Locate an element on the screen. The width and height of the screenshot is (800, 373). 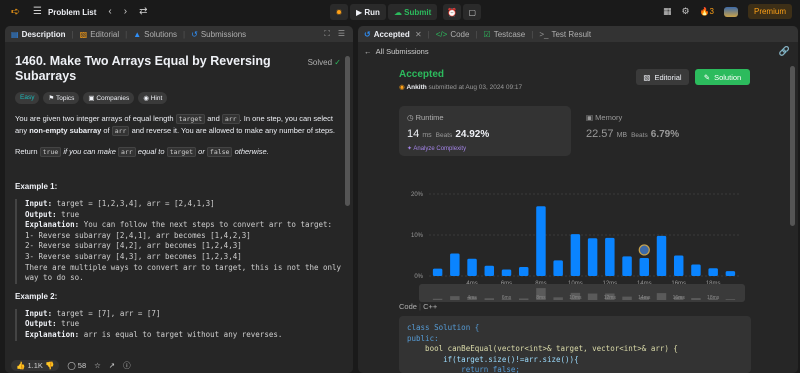
navigator-tick-label: 16ms is located at coordinates (679, 298).